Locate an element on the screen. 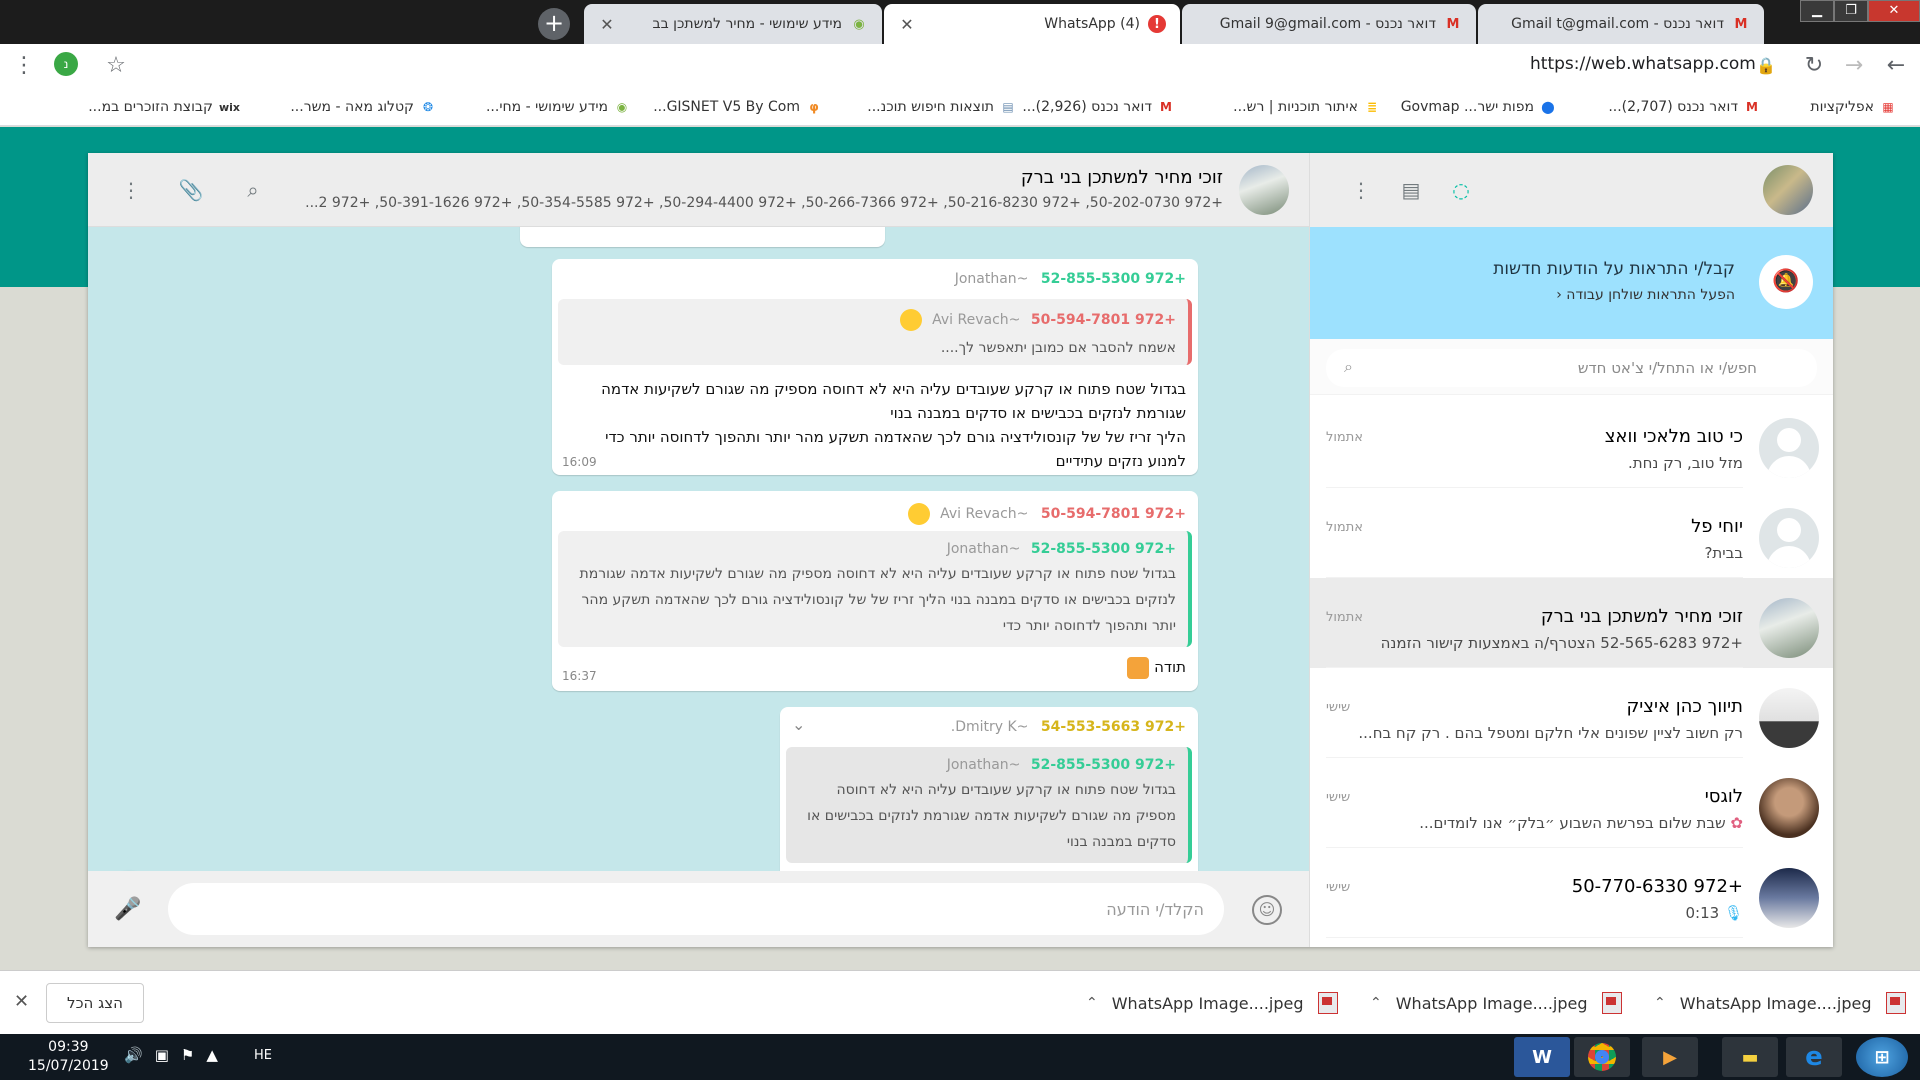 Image resolution: width=1920 pixels, height=1080 pixels. system-clock: 09:39 15/07/2019 is located at coordinates (68, 1057).